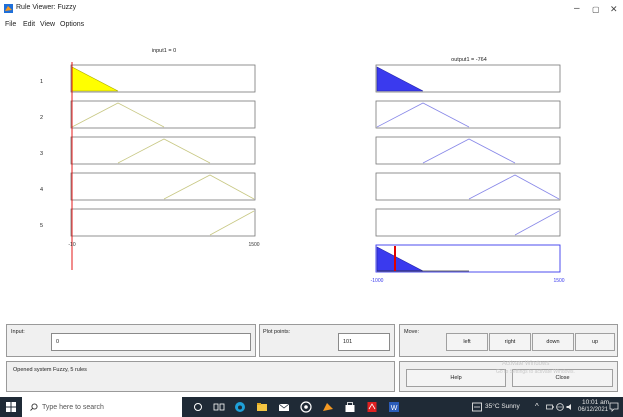 The height and width of the screenshot is (417, 623). What do you see at coordinates (364, 342) in the screenshot?
I see `plot-points-field: 101` at bounding box center [364, 342].